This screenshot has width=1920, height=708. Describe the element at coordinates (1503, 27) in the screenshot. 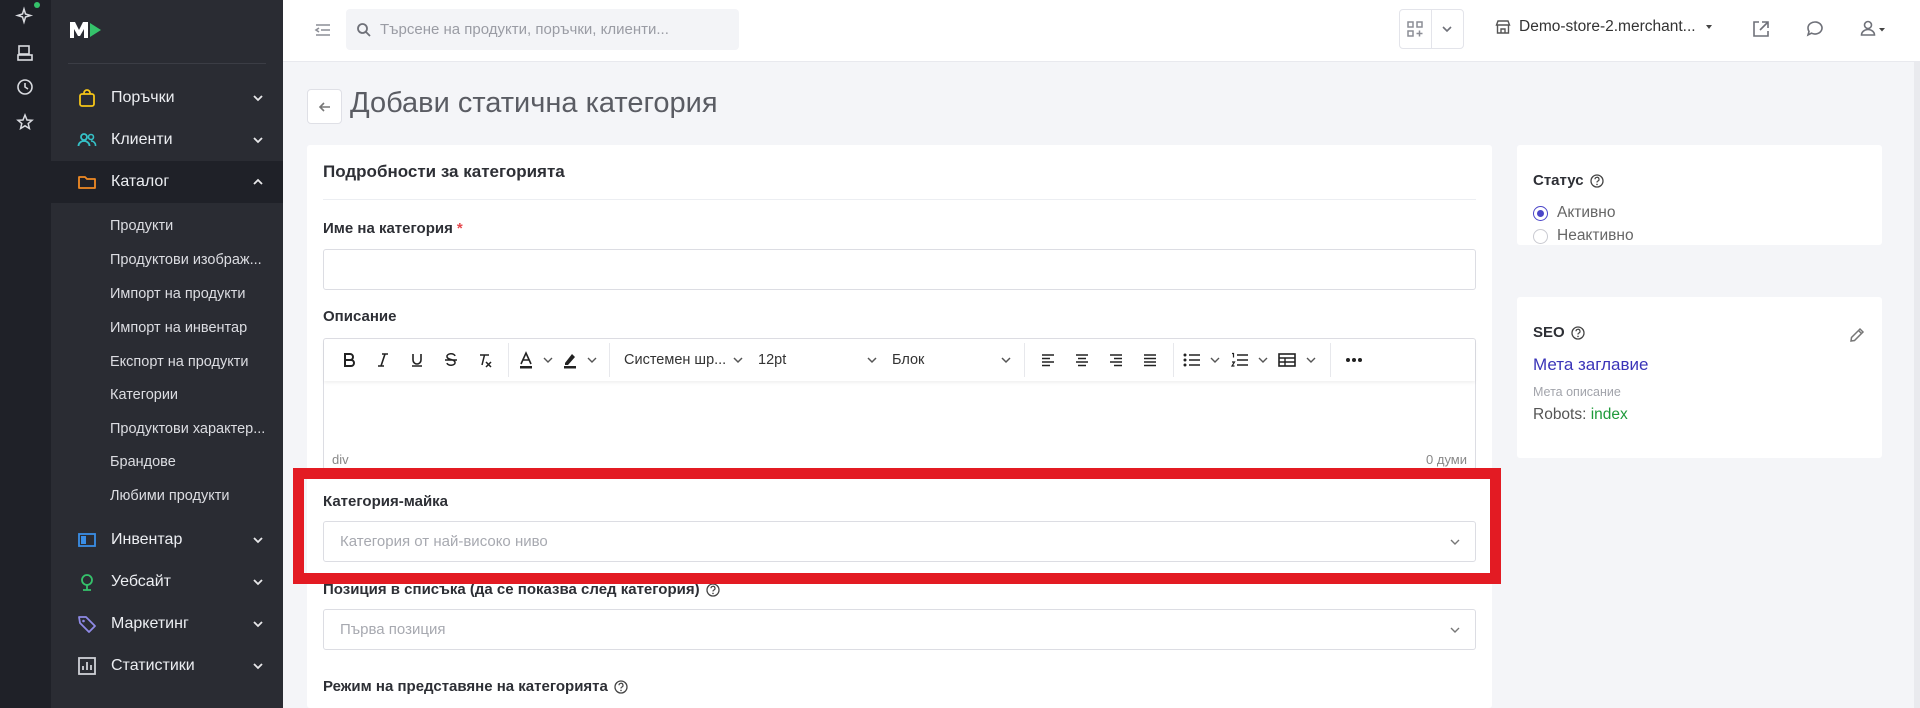

I see `store-icon` at that location.